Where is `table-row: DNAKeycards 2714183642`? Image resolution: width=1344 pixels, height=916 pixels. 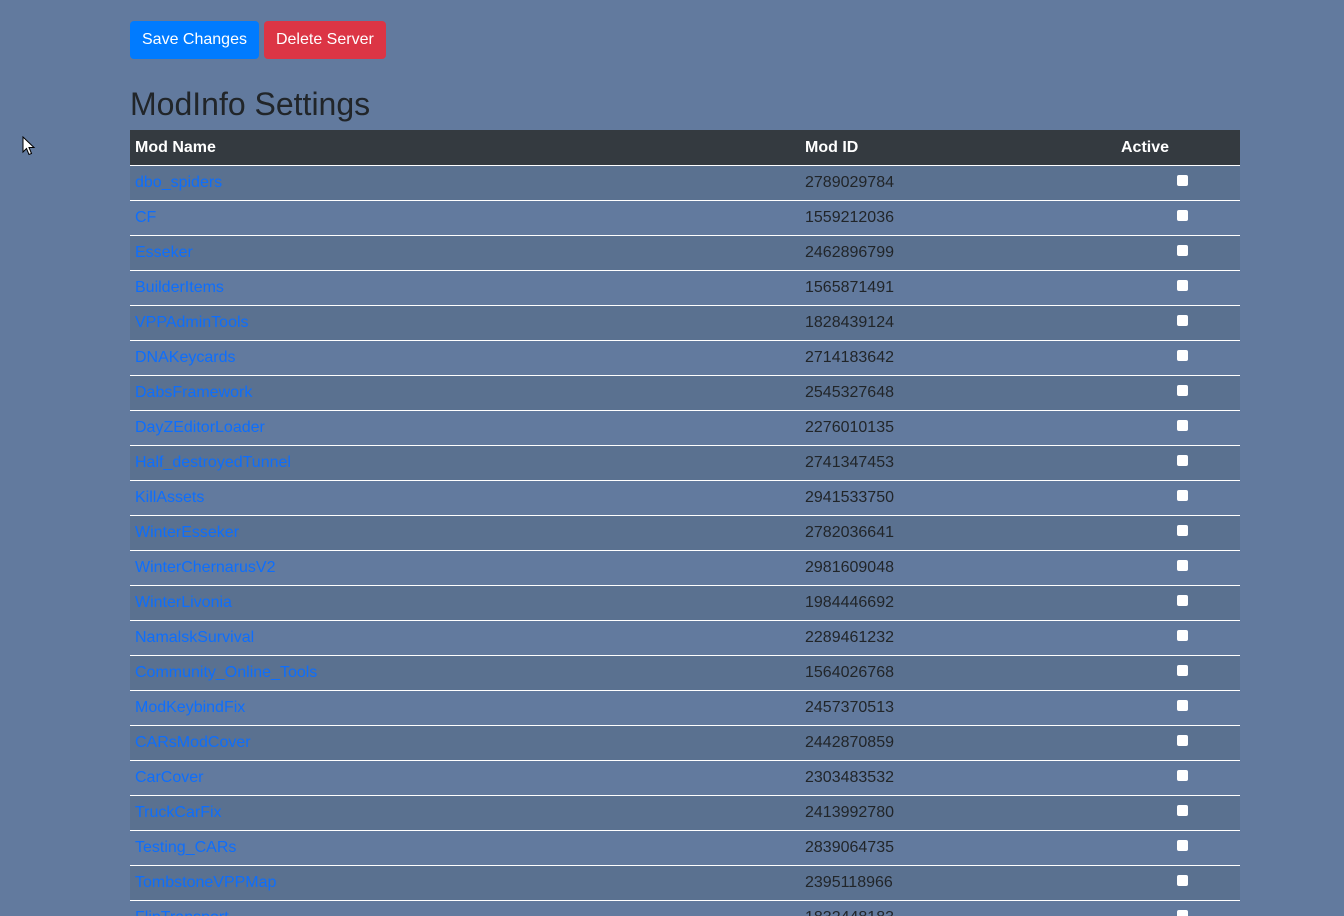
table-row: DNAKeycards 2714183642 is located at coordinates (685, 358).